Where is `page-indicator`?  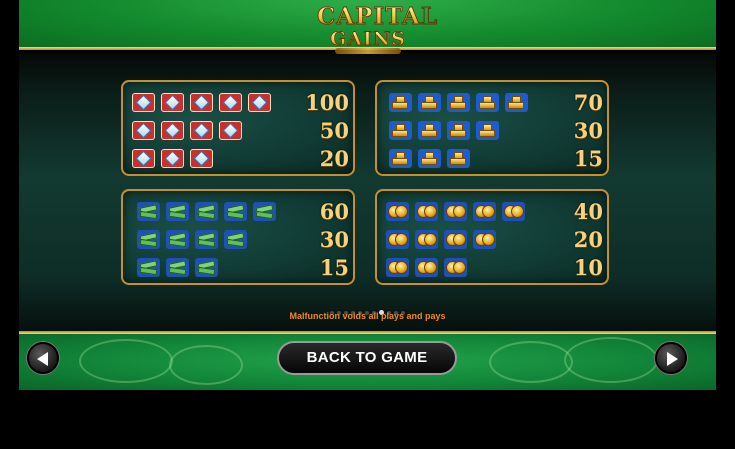 page-indicator is located at coordinates (367, 310).